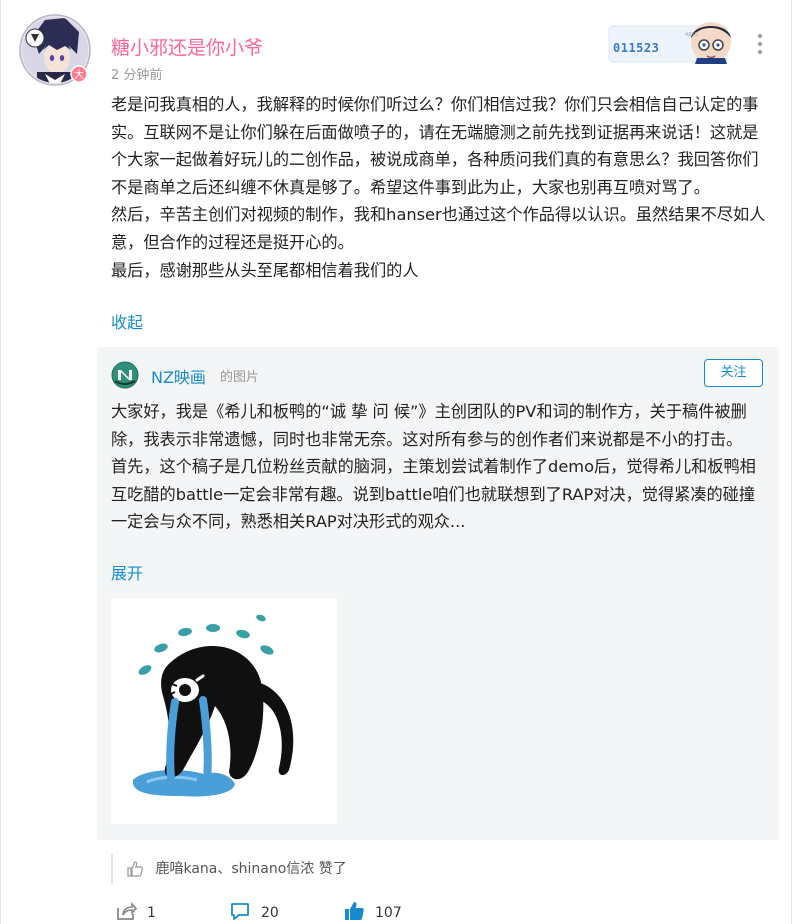 Image resolution: width=792 pixels, height=924 pixels. I want to click on liked-by-text: 鹿喑kana、shinano信浓 赞了, so click(251, 869).